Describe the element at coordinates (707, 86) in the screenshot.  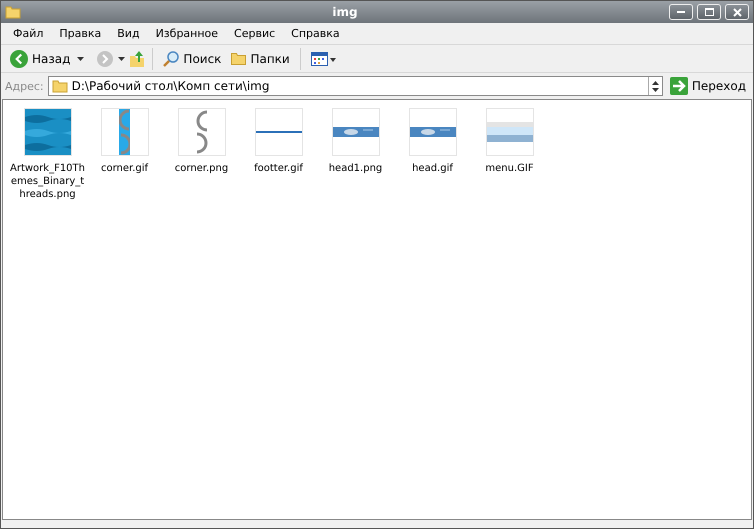
I see `go-button: Переход` at that location.